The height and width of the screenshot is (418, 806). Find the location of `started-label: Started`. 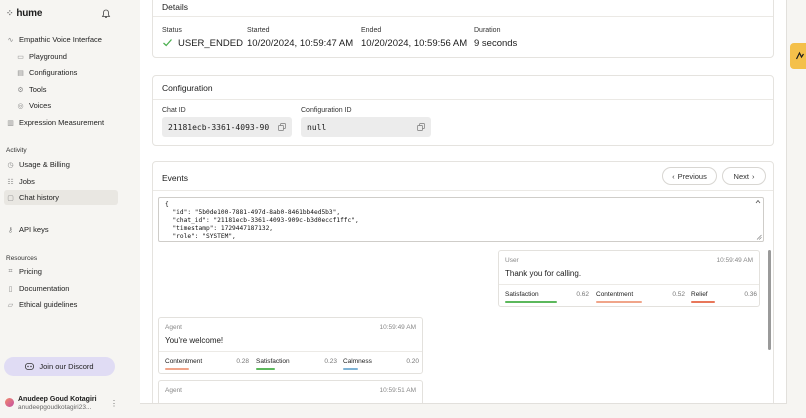

started-label: Started is located at coordinates (258, 30).